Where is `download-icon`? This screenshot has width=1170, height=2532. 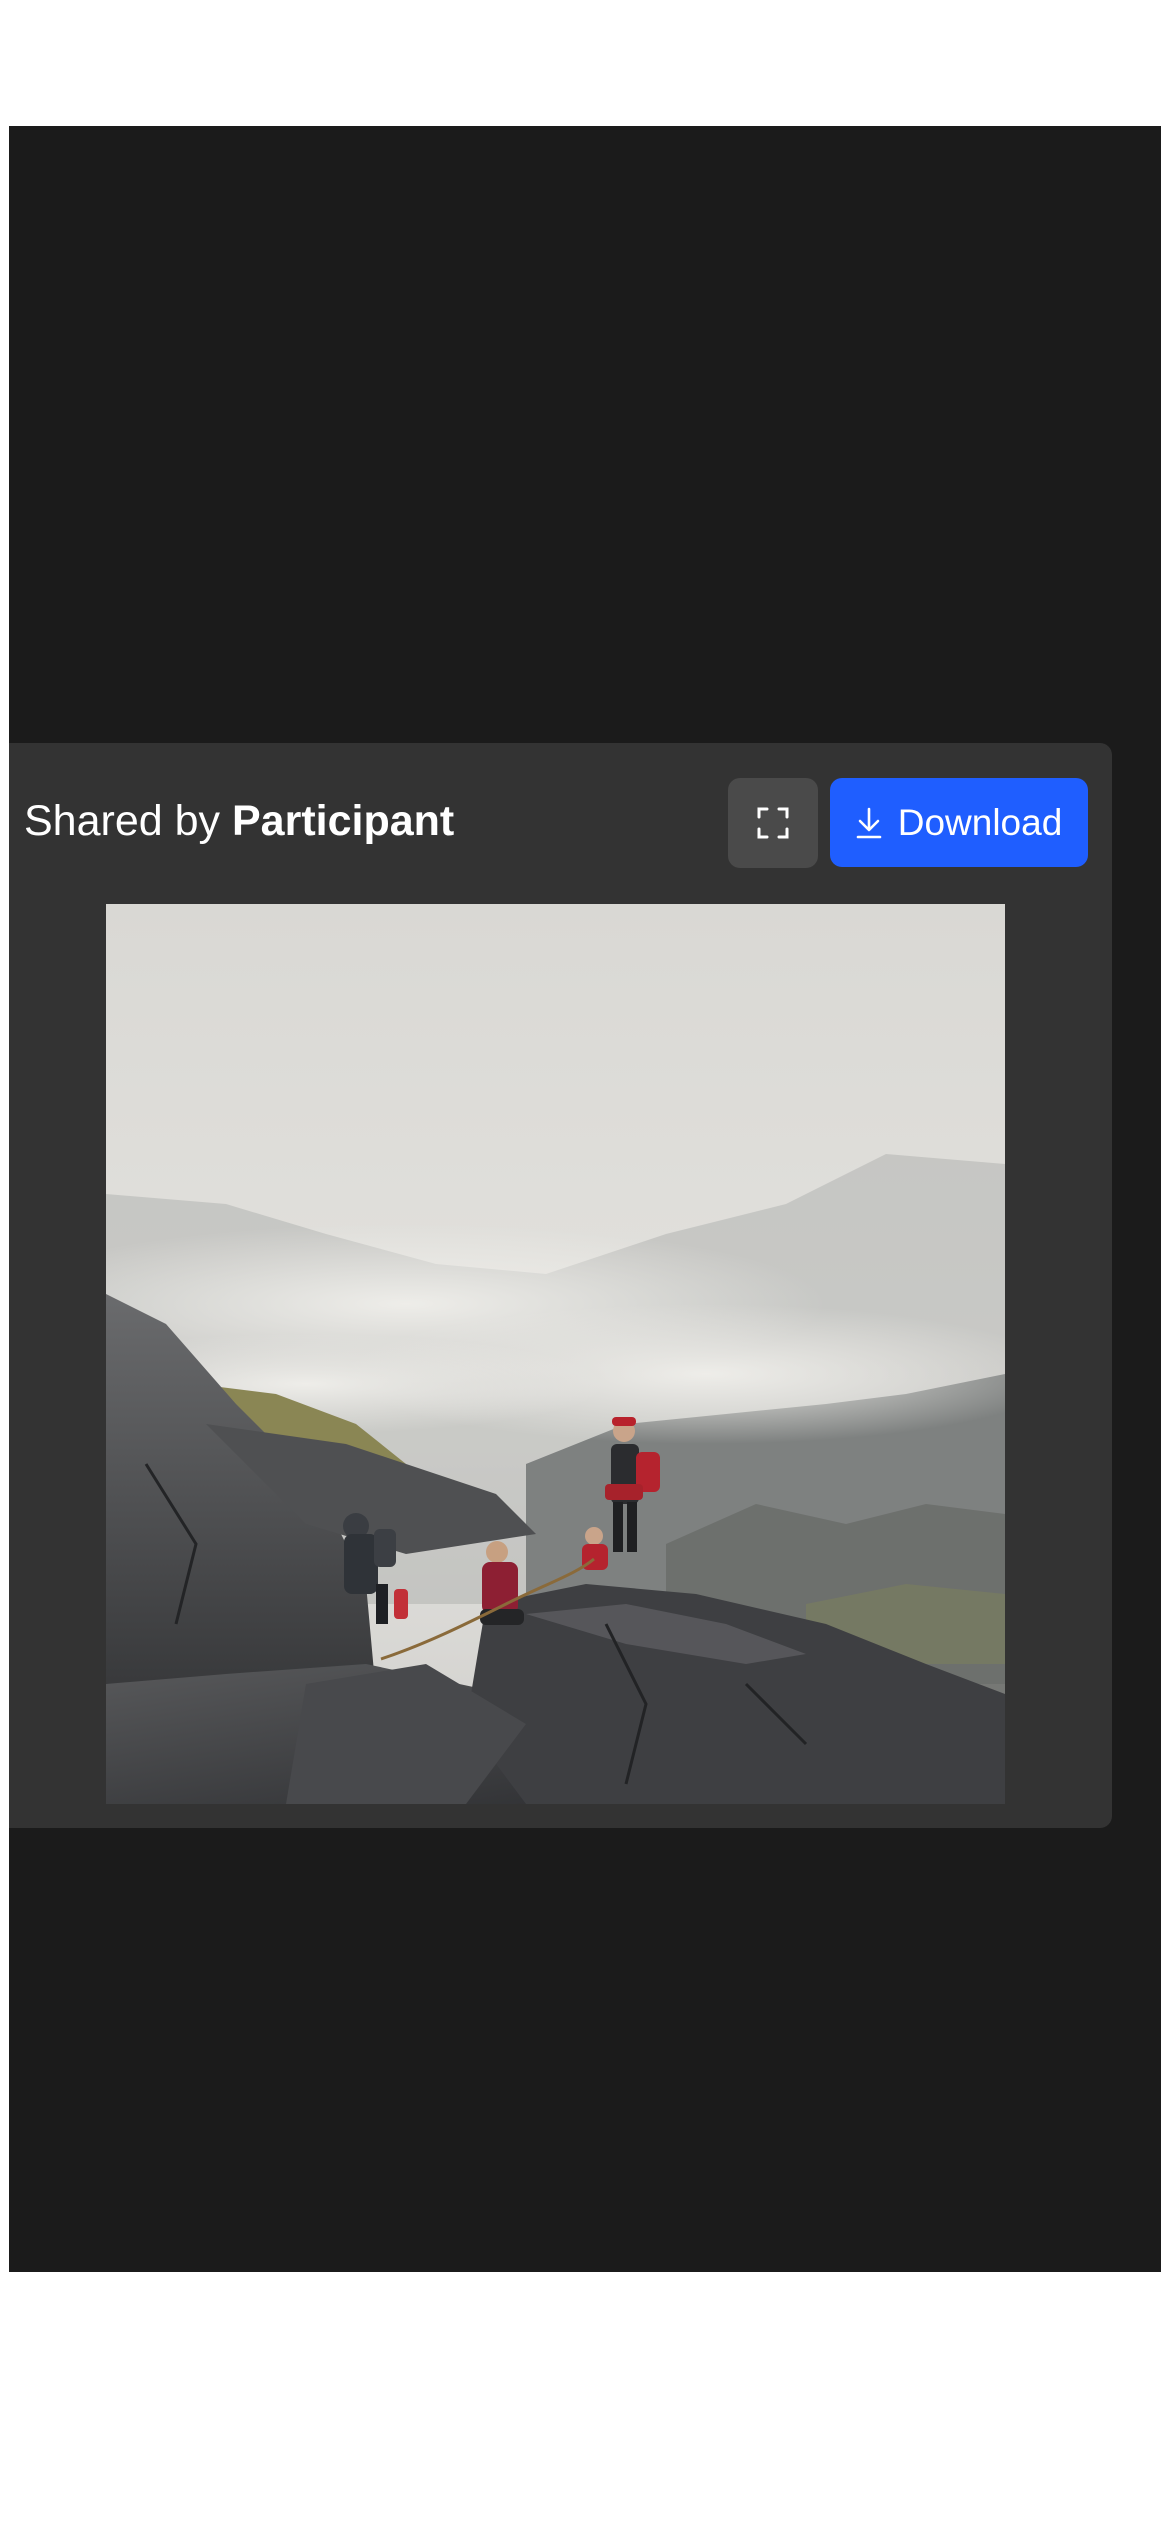 download-icon is located at coordinates (869, 822).